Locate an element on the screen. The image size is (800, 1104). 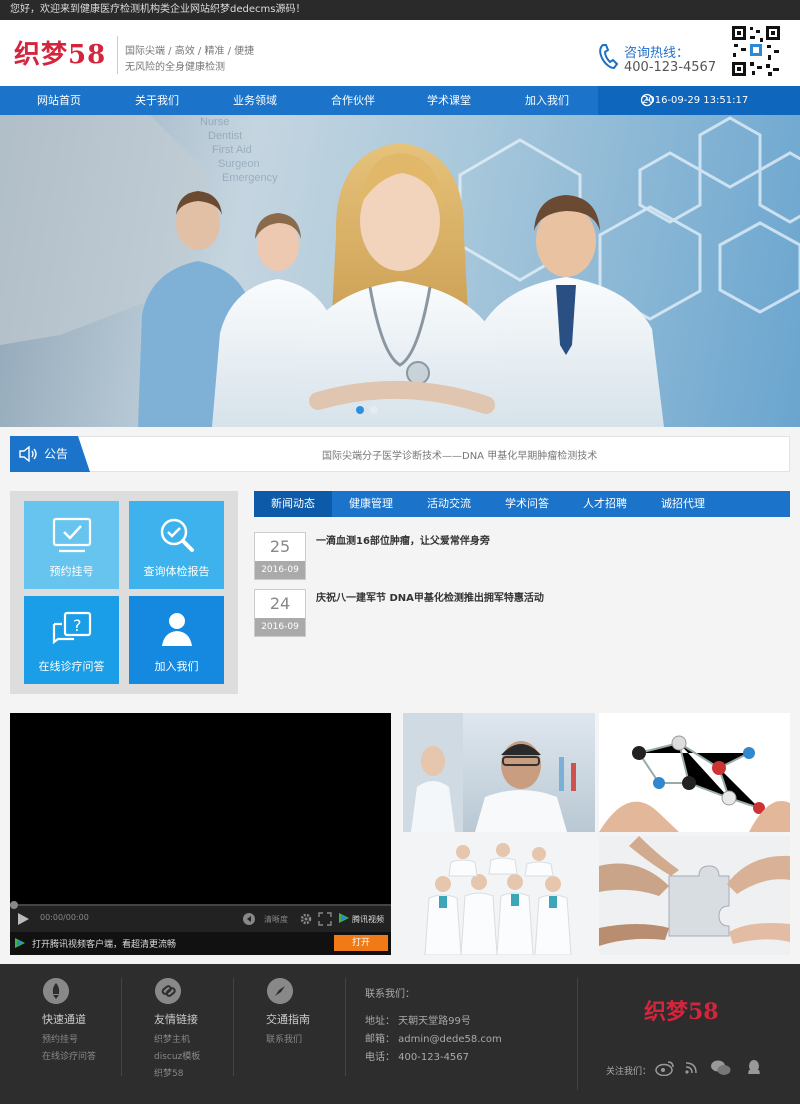
photo-lab-scientist is located at coordinates (499, 772).